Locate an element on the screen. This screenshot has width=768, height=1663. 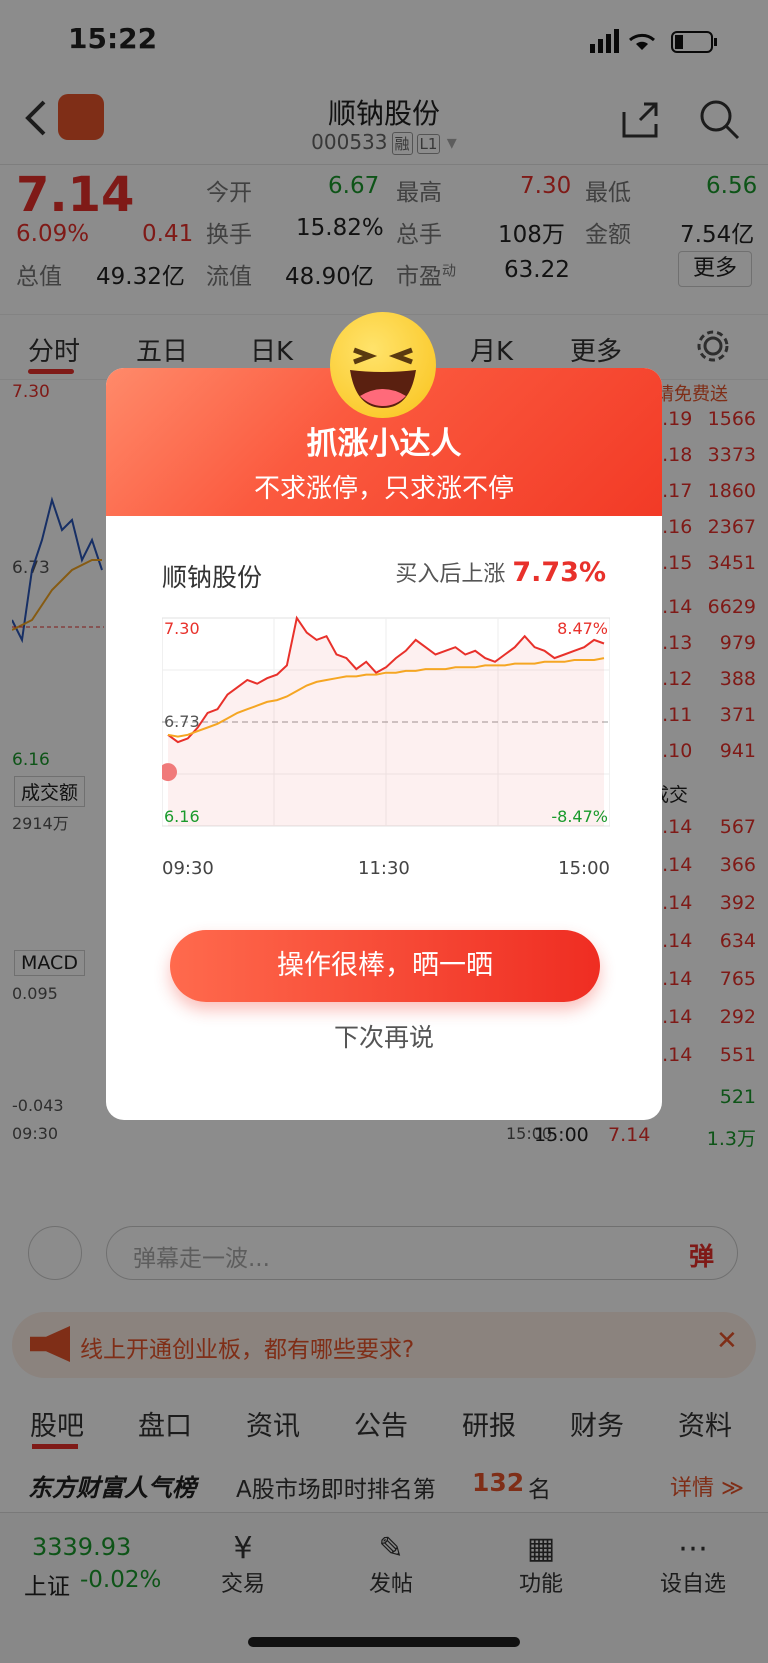
later-button: 下次再说 is located at coordinates (384, 1036).